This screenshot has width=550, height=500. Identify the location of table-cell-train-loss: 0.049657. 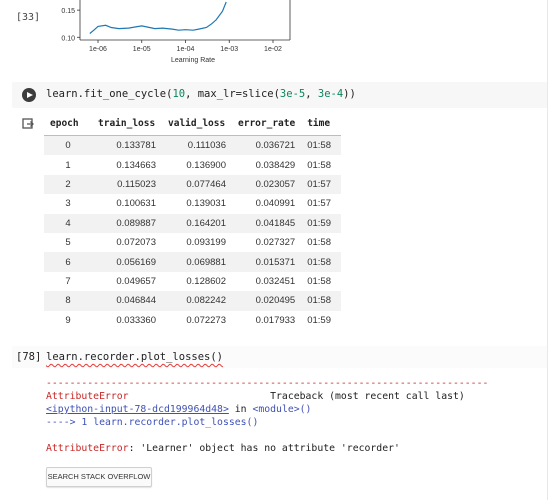
(136, 281).